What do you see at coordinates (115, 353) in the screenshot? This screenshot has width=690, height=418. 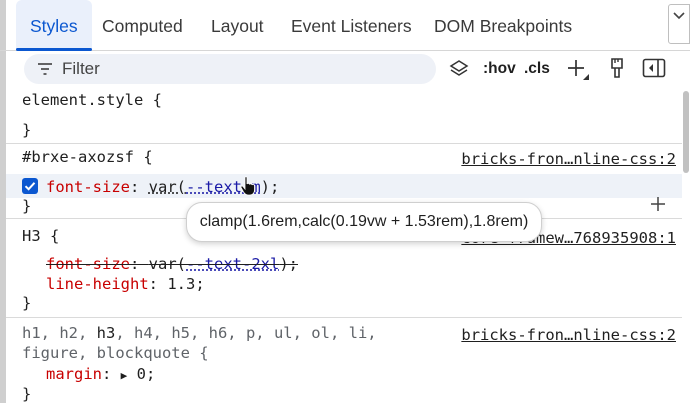 I see `rule-selector-continued: figure, blockquote {` at bounding box center [115, 353].